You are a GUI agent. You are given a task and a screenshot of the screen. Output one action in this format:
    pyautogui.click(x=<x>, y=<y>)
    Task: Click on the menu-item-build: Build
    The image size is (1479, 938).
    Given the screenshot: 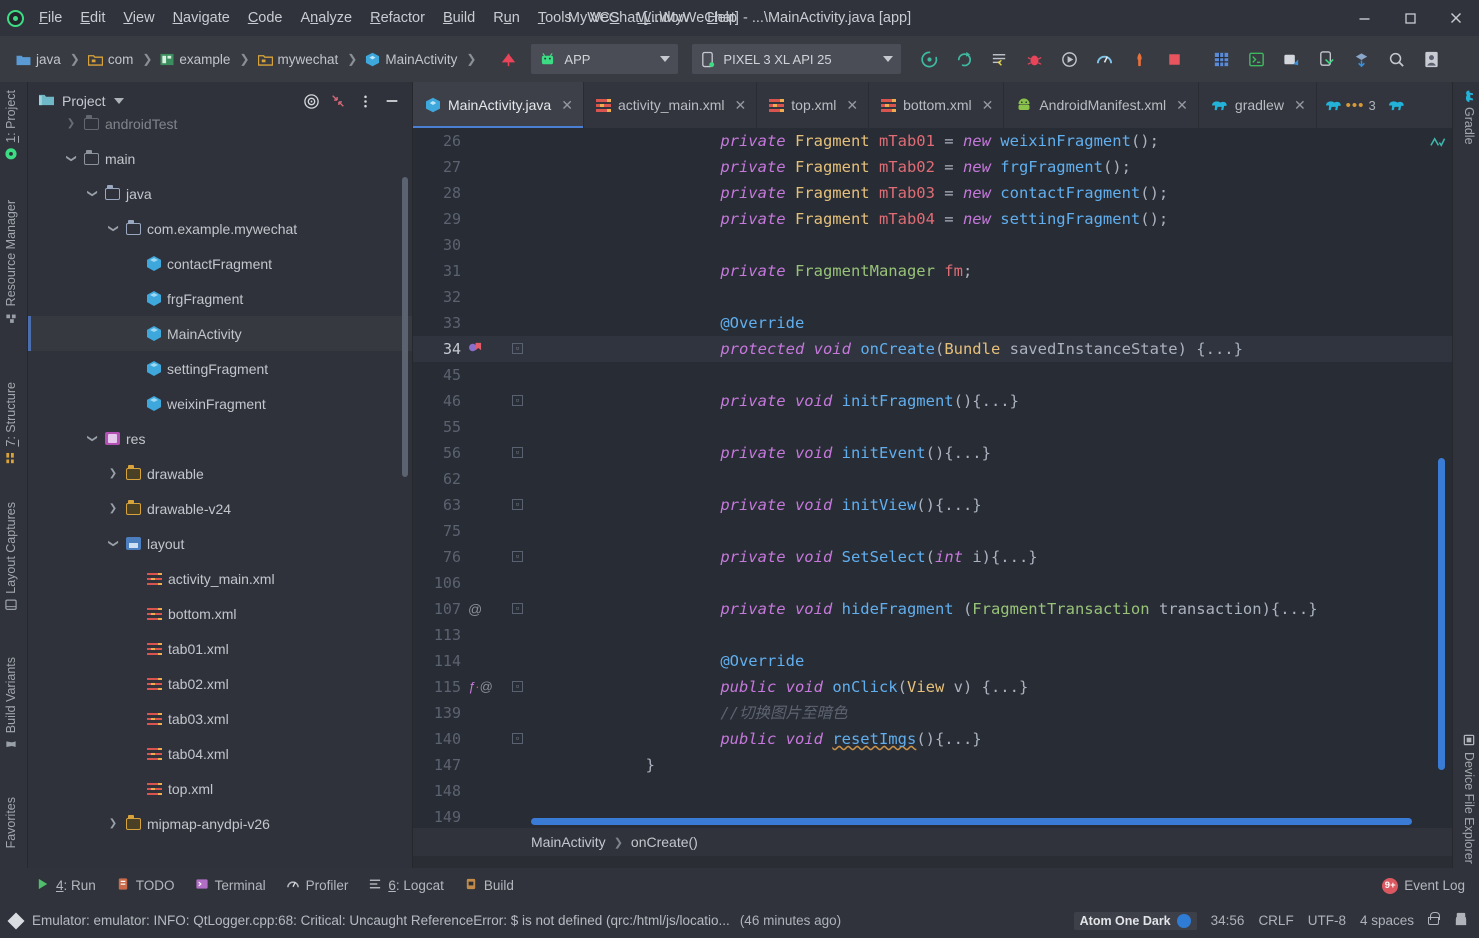 What is the action you would take?
    pyautogui.click(x=459, y=18)
    